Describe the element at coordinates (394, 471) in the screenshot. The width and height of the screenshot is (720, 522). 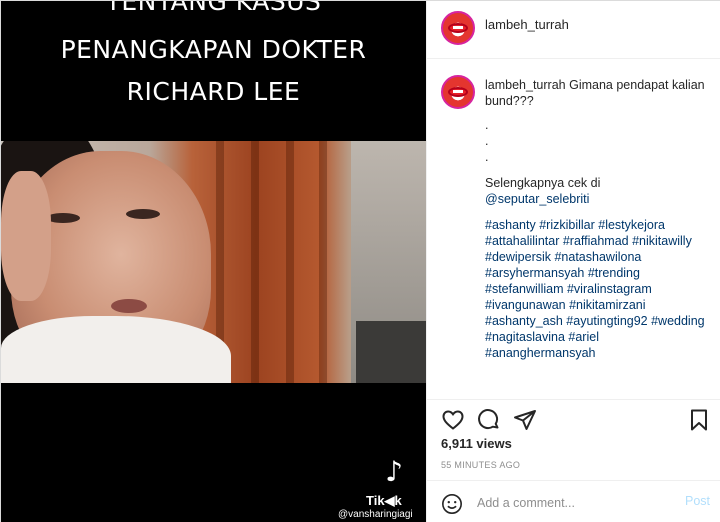
I see `tiktok-icon: ♪` at that location.